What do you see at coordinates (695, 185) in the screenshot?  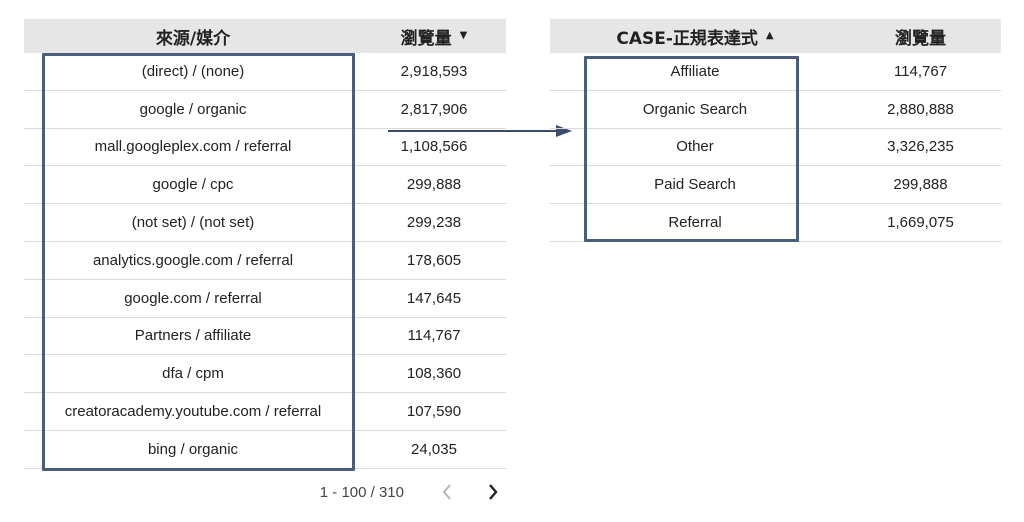 I see `dimension-cell: Paid Search` at bounding box center [695, 185].